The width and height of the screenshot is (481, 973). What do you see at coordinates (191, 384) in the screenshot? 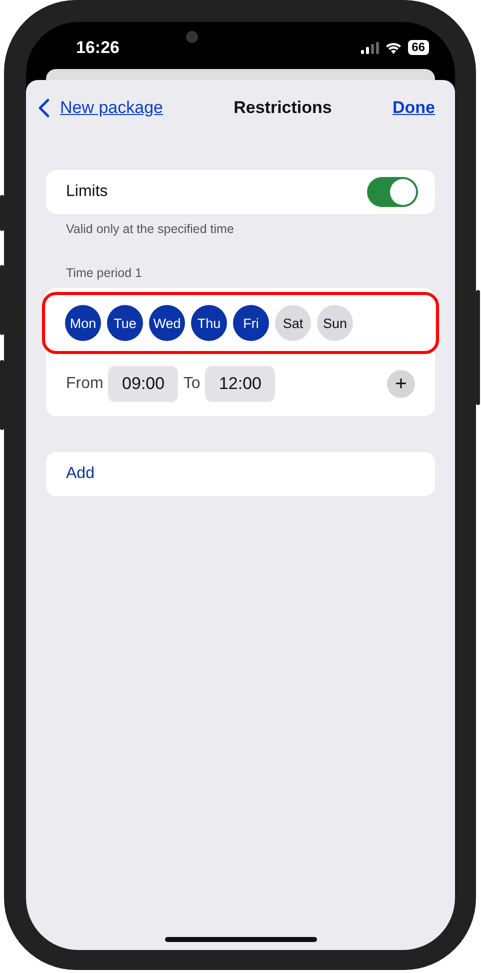
I see `to-label: To` at bounding box center [191, 384].